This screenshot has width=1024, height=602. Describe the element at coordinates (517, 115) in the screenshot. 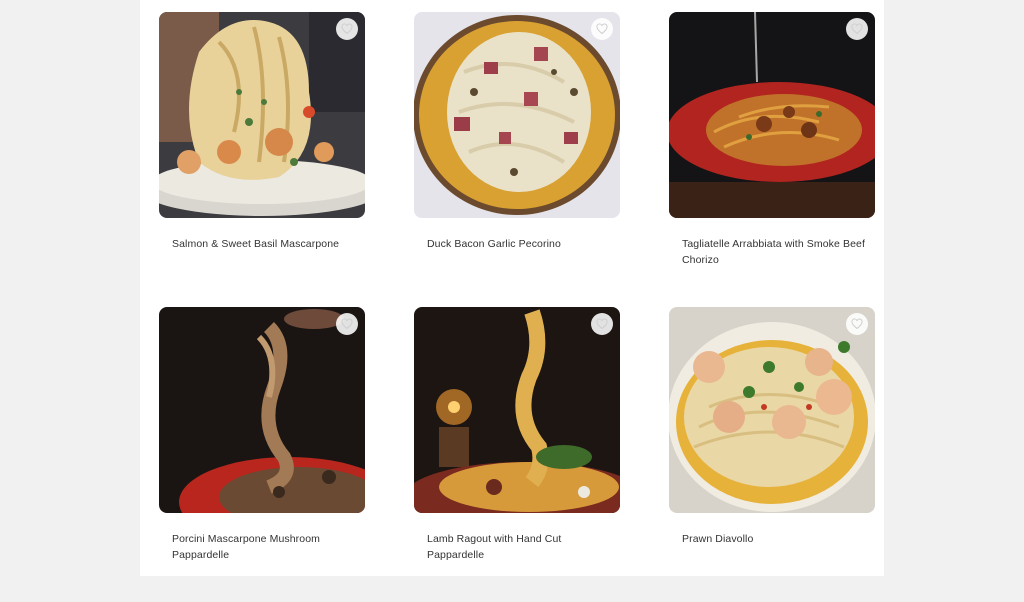

I see `dish-photo-duck-bacon` at that location.